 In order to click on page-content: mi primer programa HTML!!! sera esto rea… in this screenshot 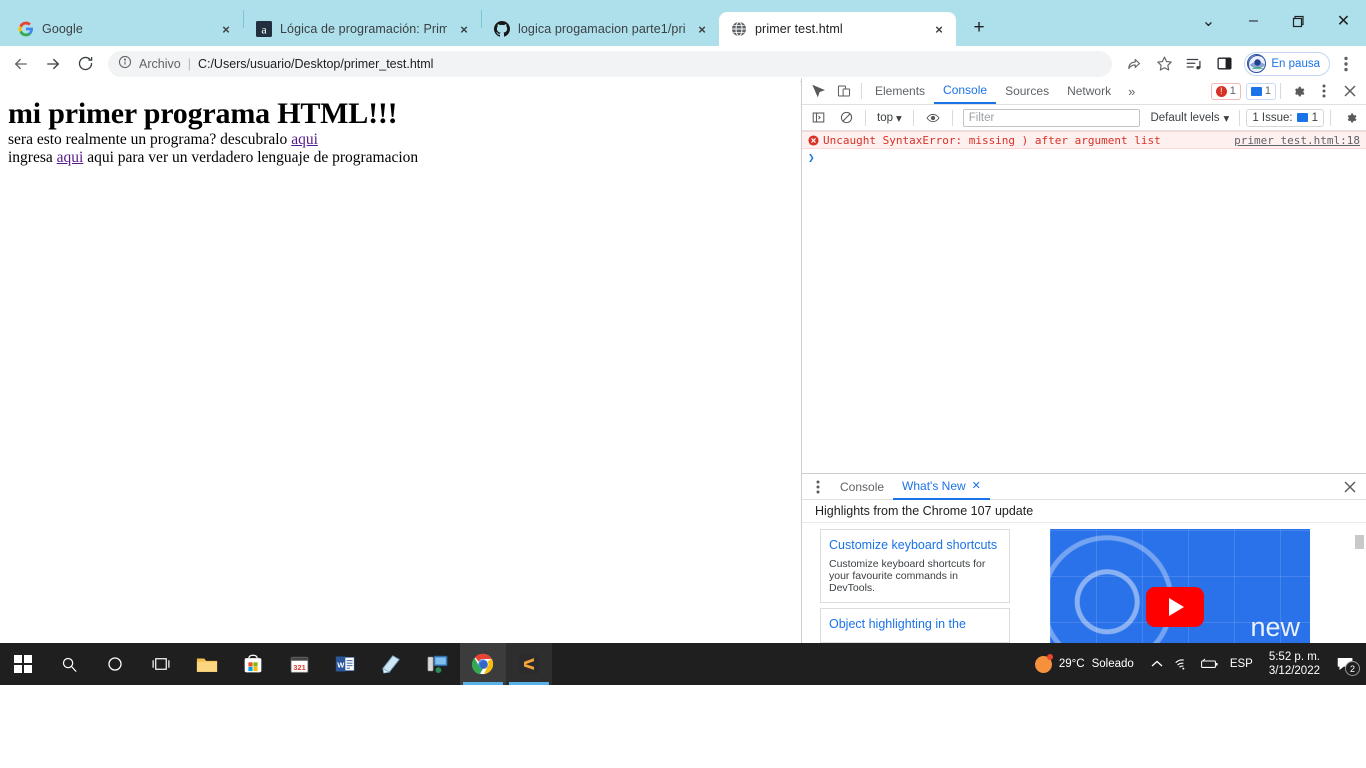, I will do `click(400, 126)`.